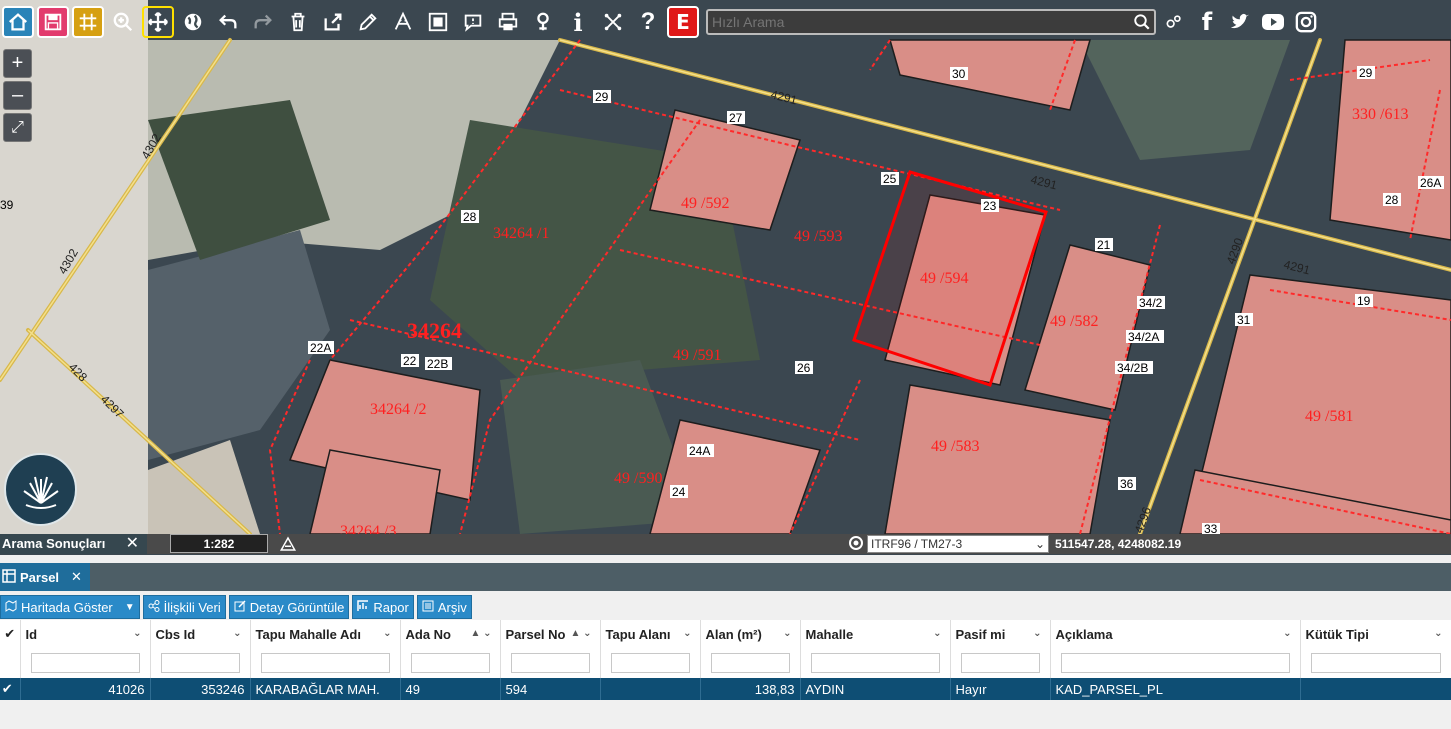 Image resolution: width=1451 pixels, height=729 pixels. I want to click on filter-input-parsel-no, so click(550, 663).